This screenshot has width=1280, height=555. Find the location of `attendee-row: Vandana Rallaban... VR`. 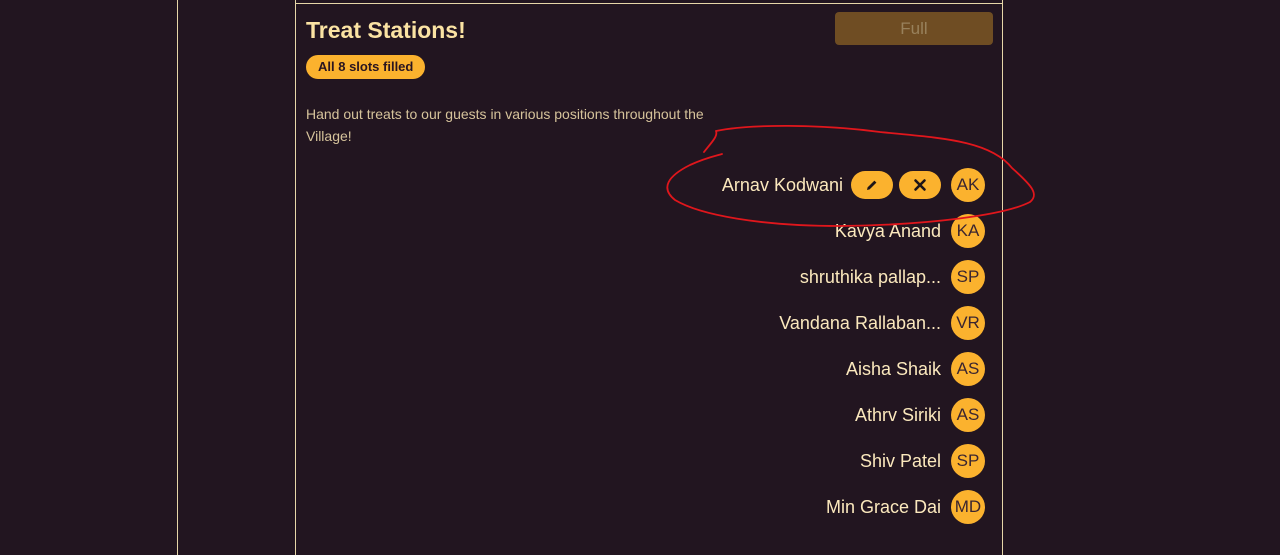

attendee-row: Vandana Rallaban... VR is located at coordinates (882, 323).